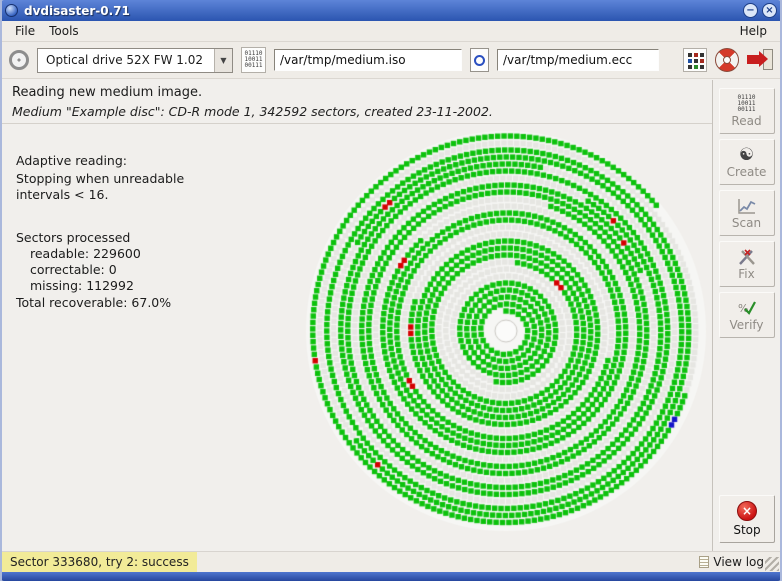 This screenshot has width=782, height=581. I want to click on create-label: Create, so click(746, 171).